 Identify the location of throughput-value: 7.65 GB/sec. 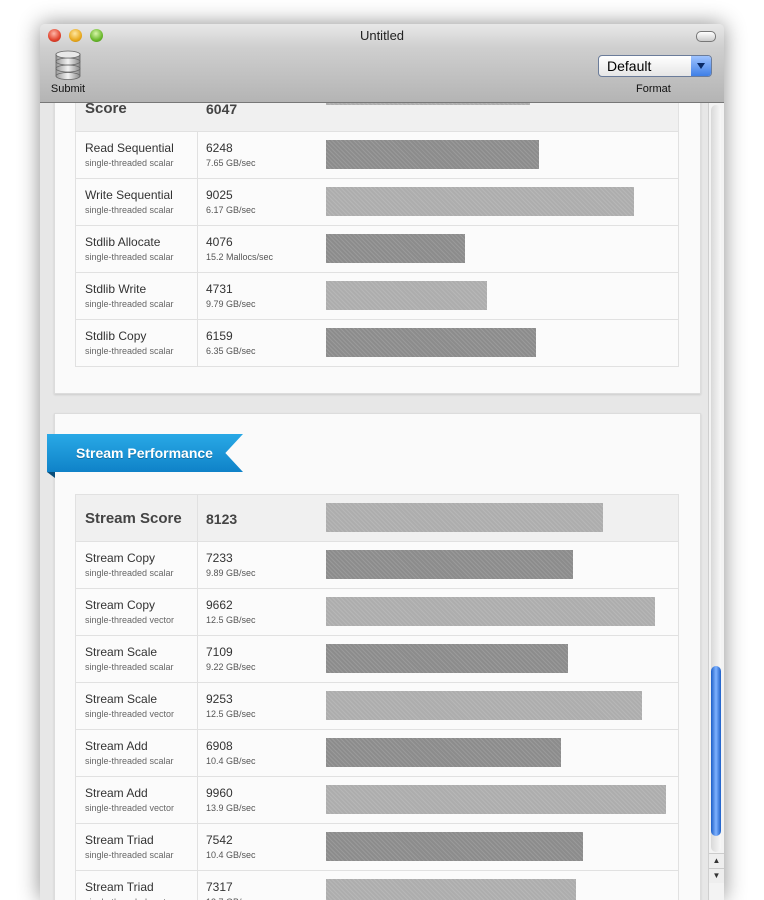
(231, 163).